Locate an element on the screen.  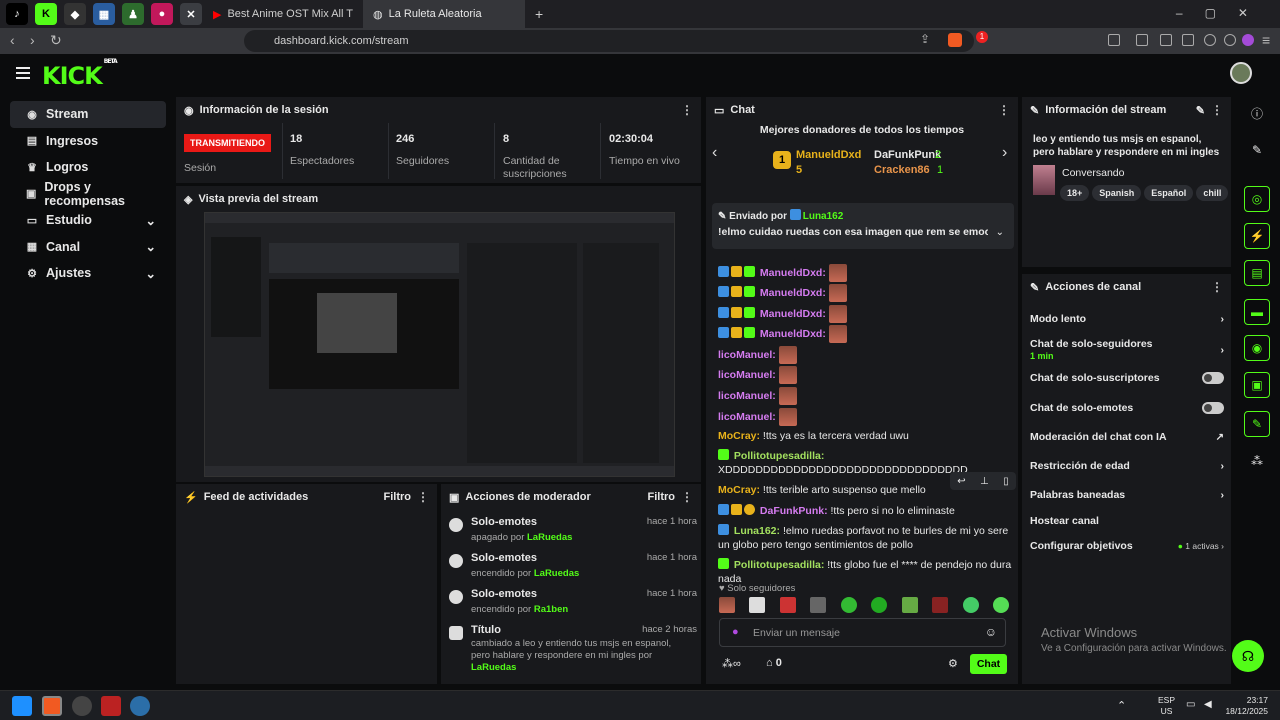
chat-message: MoCray: !tts ya es la tercera verdad uwu is located at coordinates (866, 436).